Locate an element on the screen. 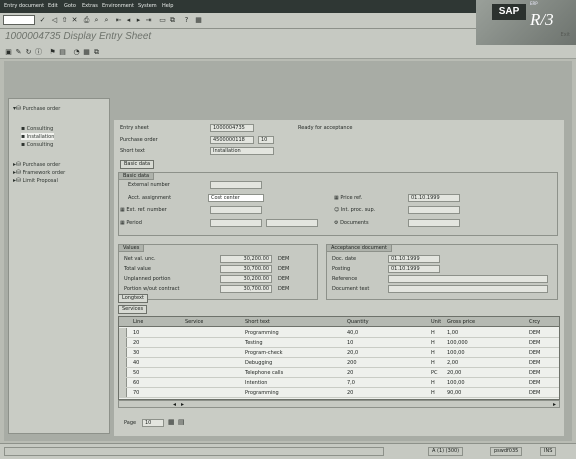 This screenshot has height=459, width=576. table-row: 10 Programming 40,0 H 1,00 DEM is located at coordinates (339, 333).